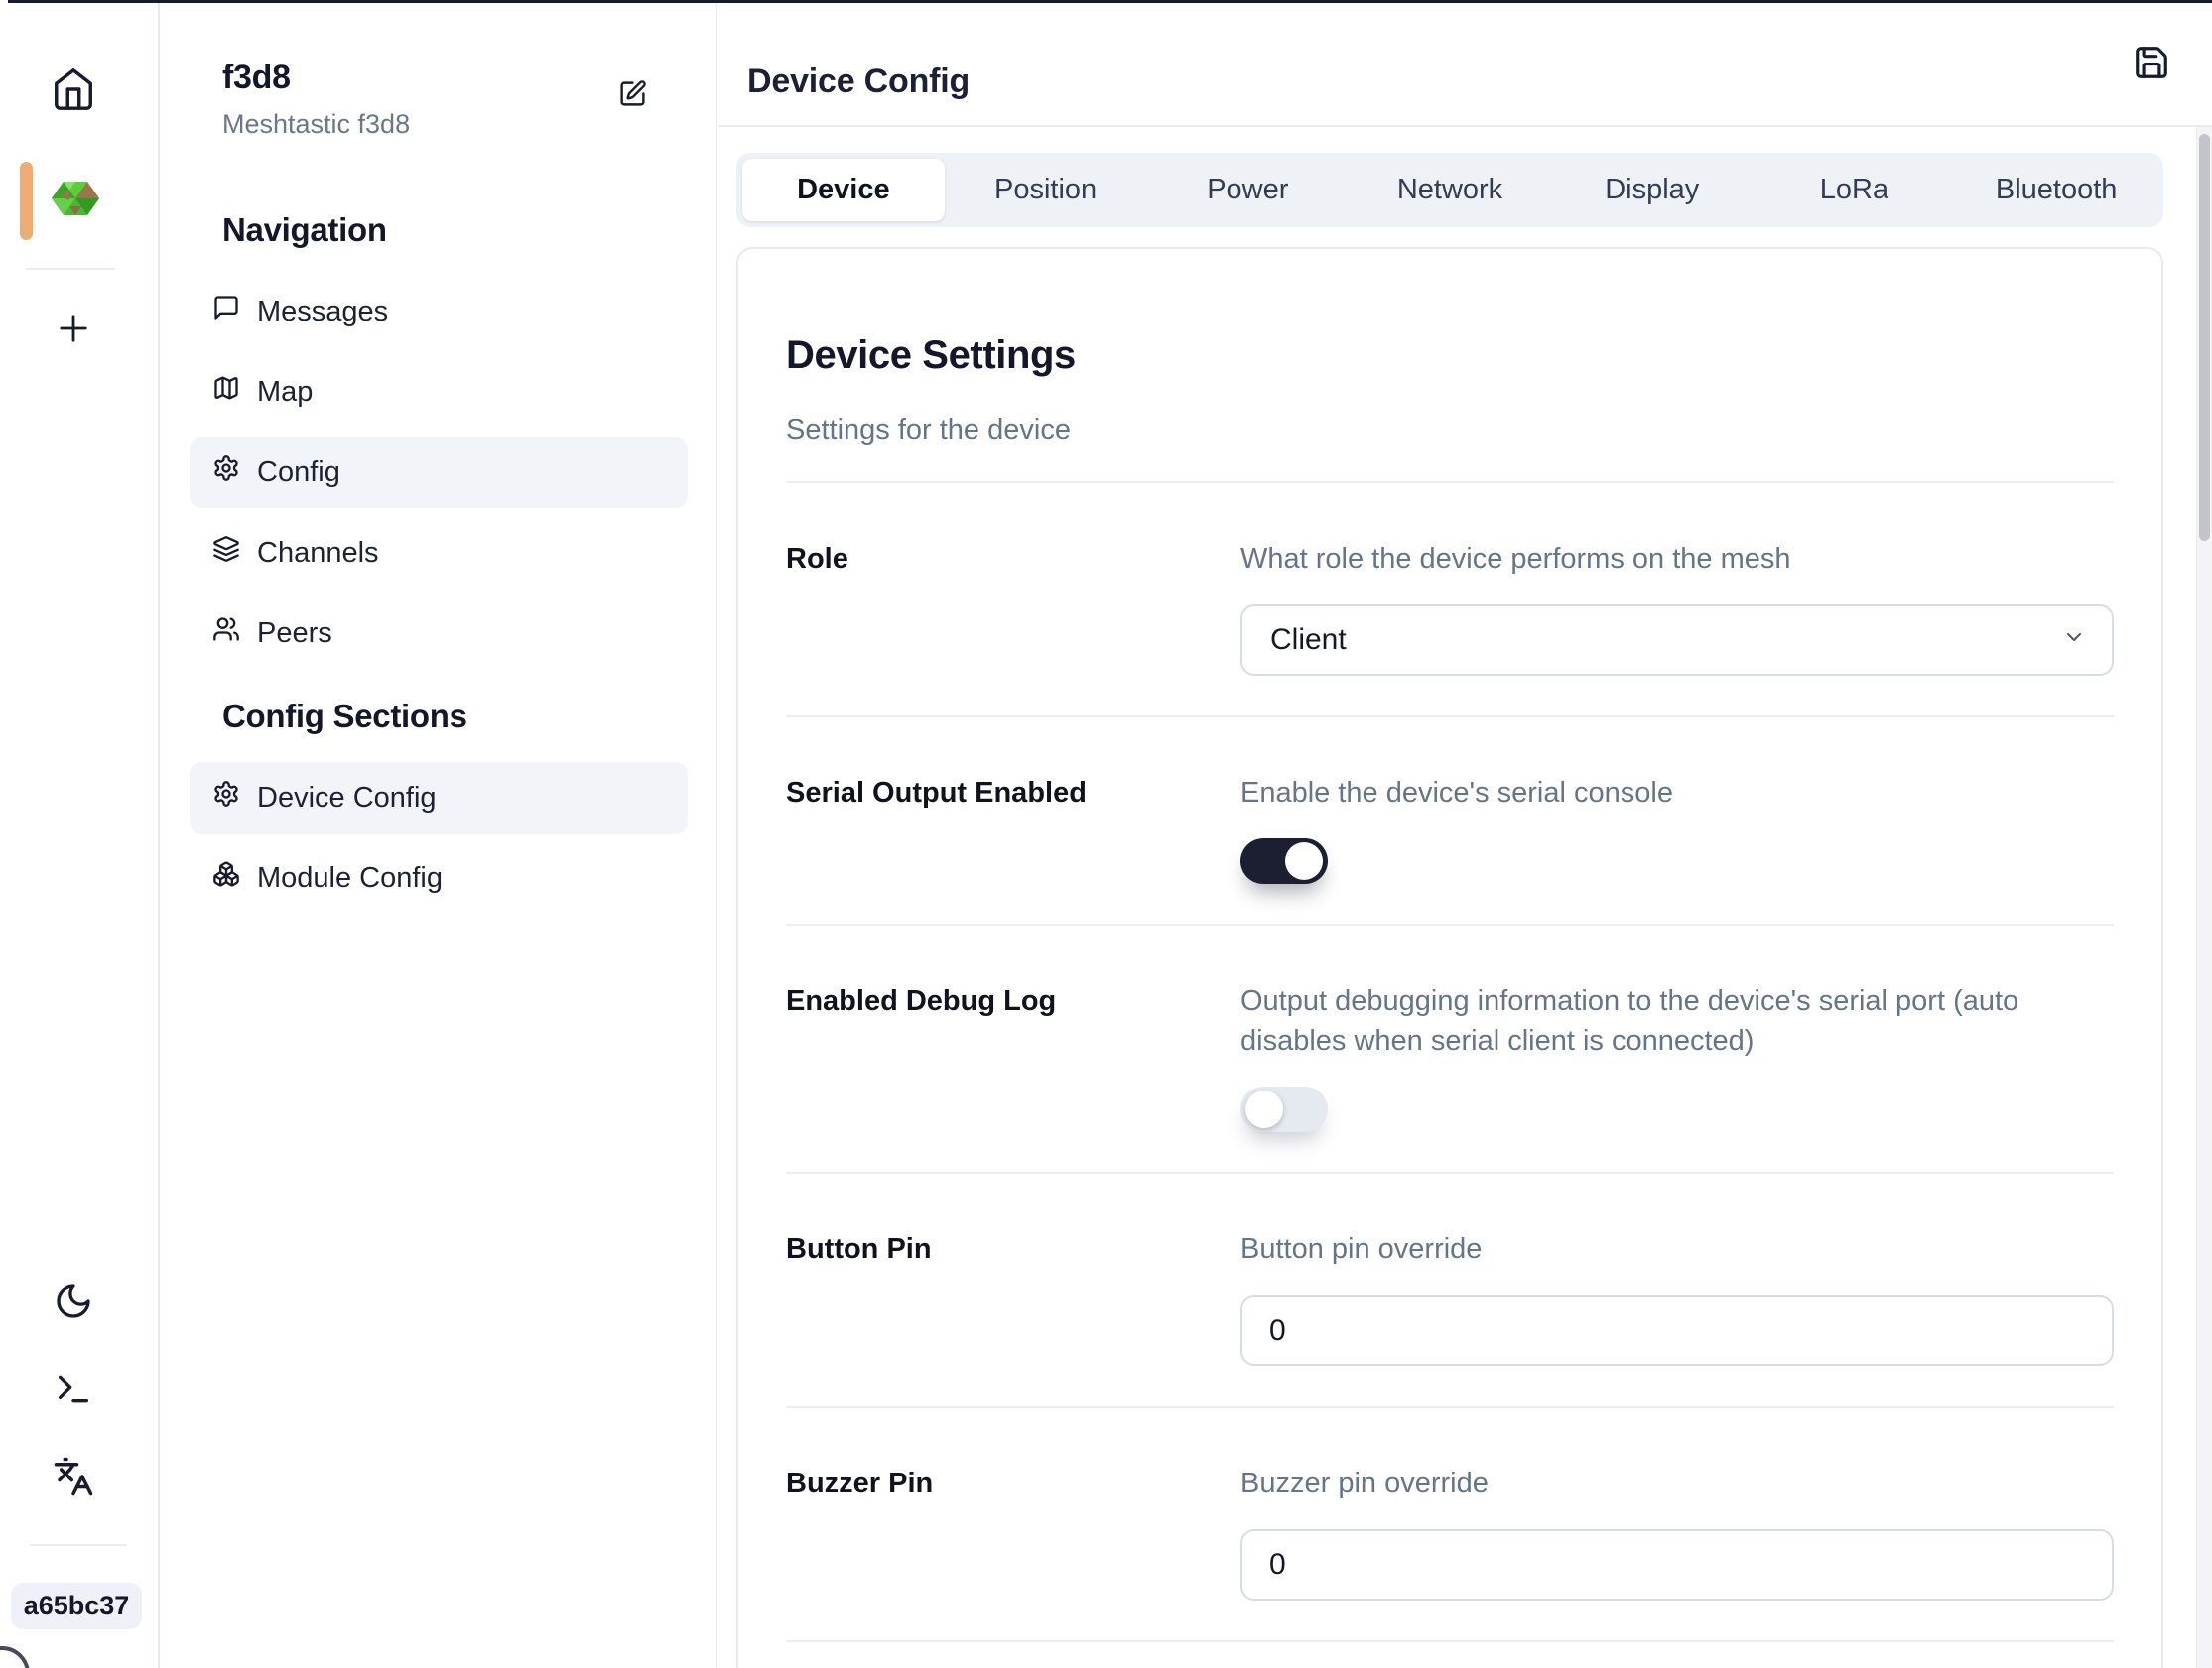 The width and height of the screenshot is (2212, 1668). I want to click on sidebar-item-label: Channels, so click(318, 552).